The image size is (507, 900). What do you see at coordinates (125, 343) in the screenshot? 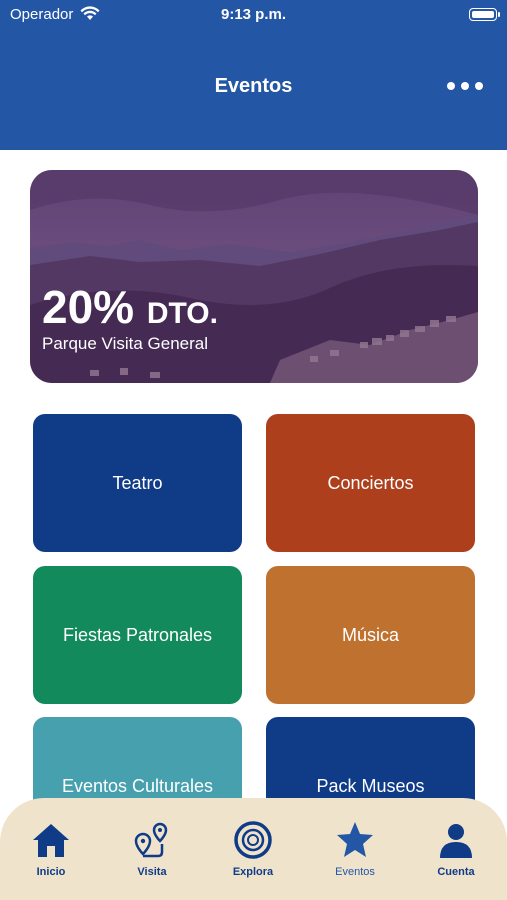
I see `promo-subtitle: Parque Visita General` at bounding box center [125, 343].